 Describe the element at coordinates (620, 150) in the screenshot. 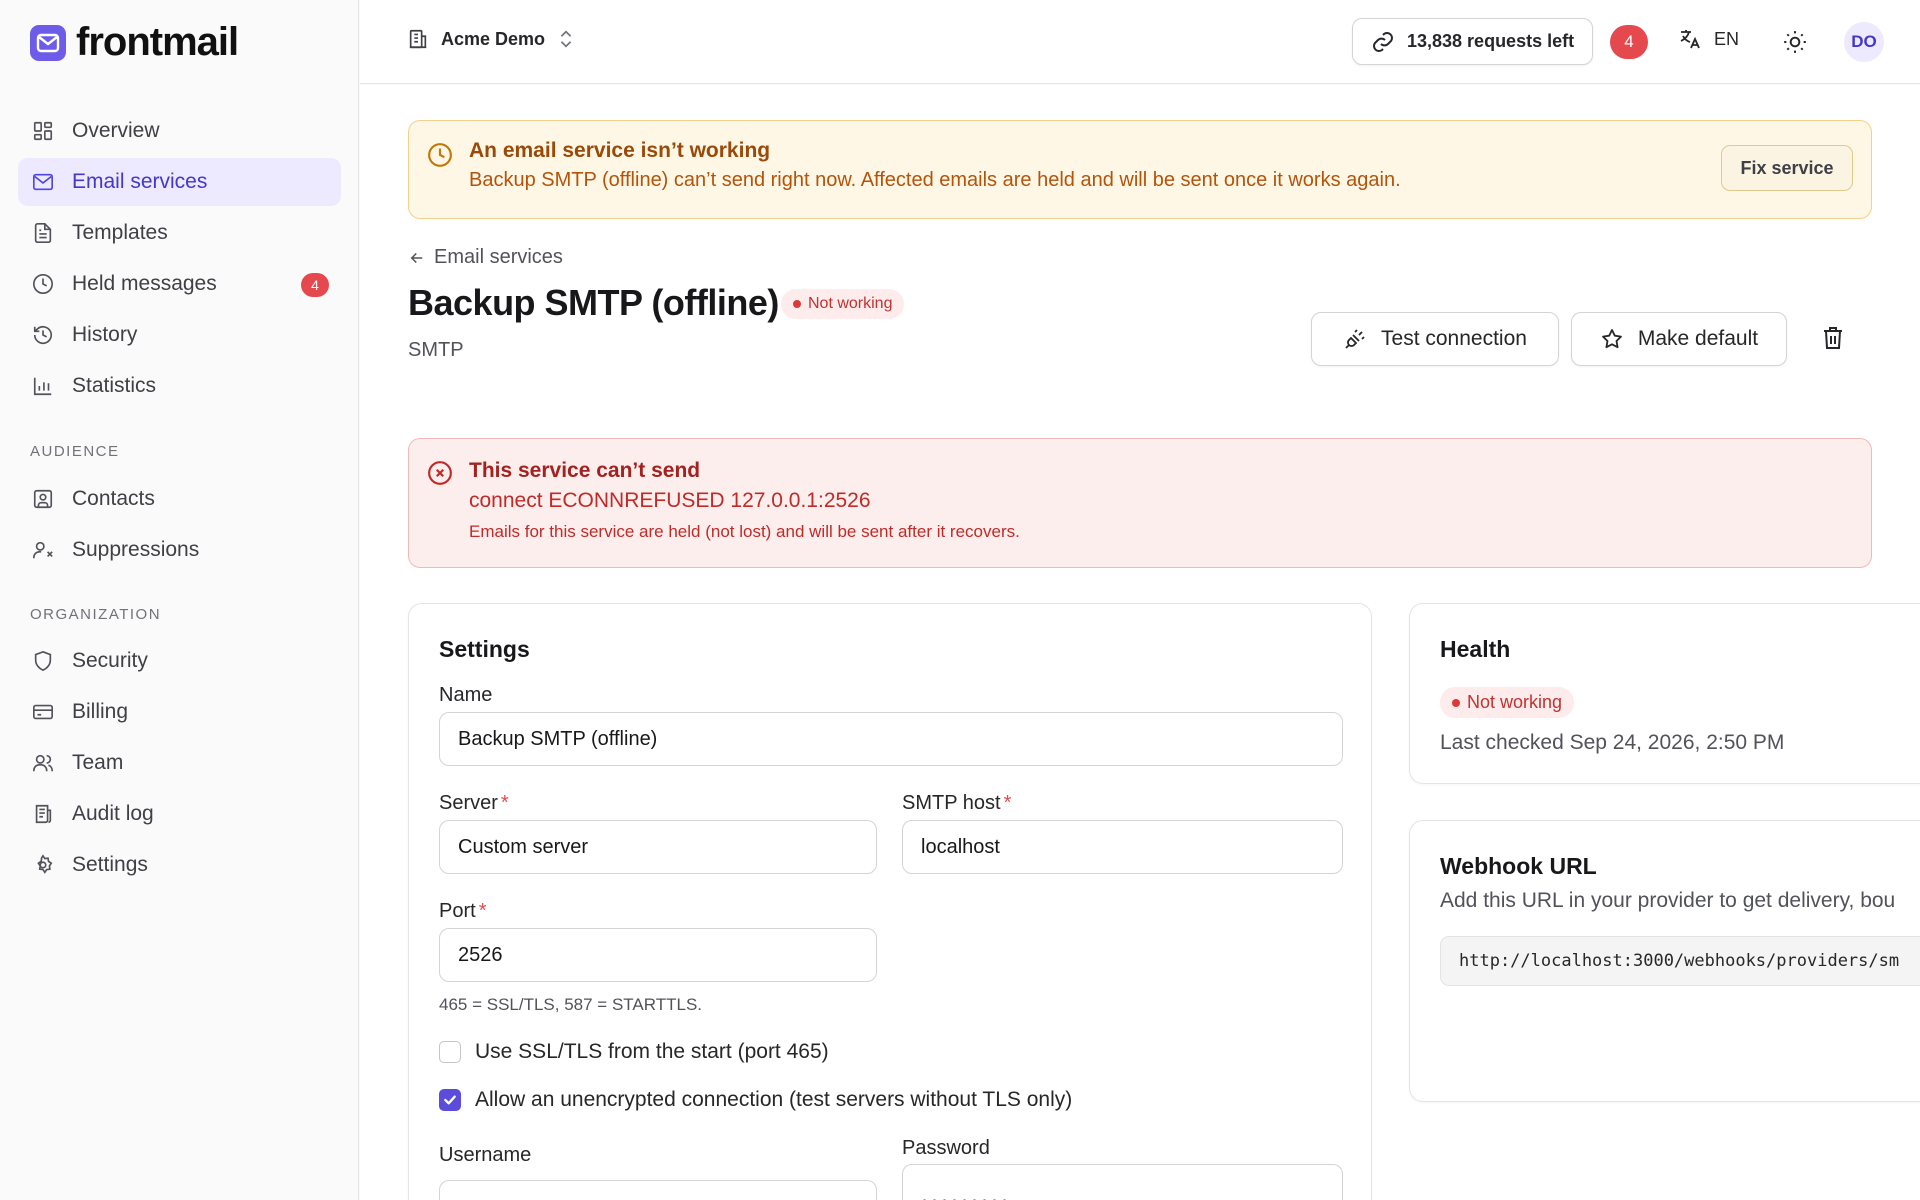

I see `warning-title: An email service isn’t working` at that location.